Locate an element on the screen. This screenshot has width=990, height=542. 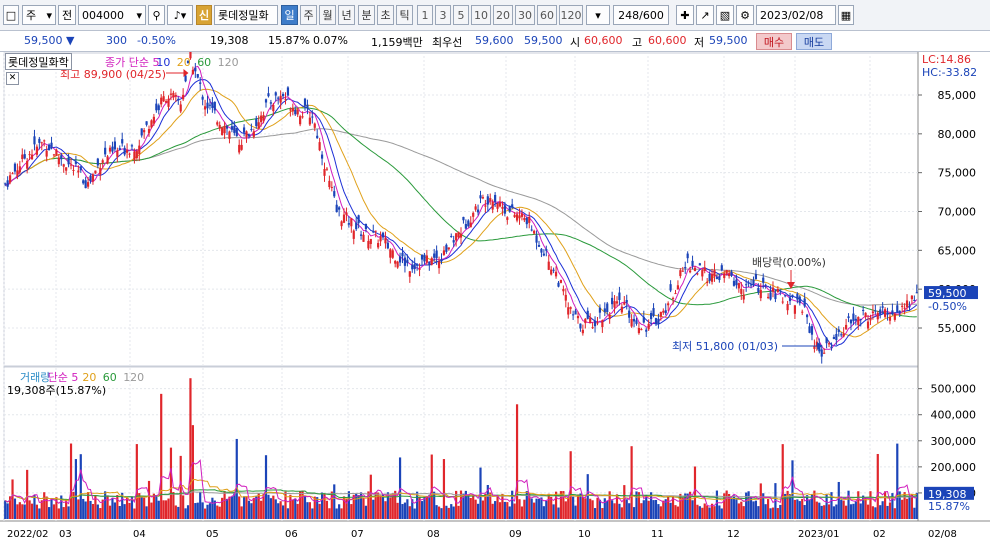
volume-legend-item: 거래량 is located at coordinates (35, 377).